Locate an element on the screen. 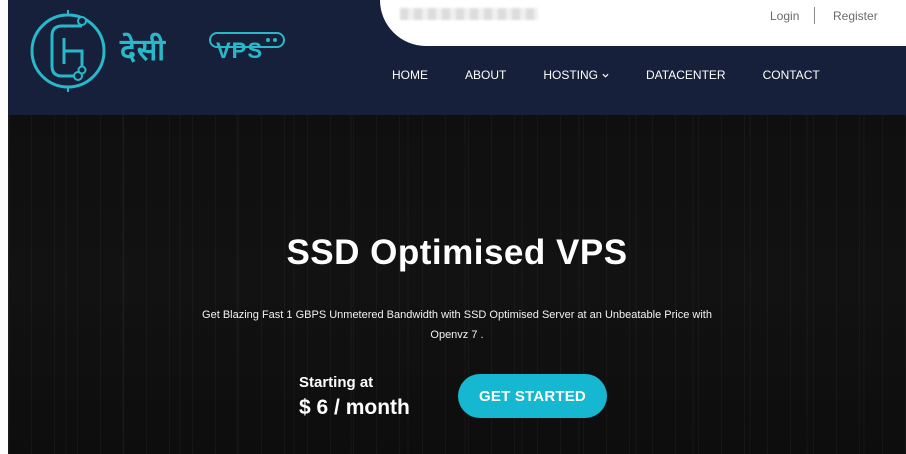 This screenshot has width=906, height=454. nav-item-label: CONTACT is located at coordinates (791, 75).